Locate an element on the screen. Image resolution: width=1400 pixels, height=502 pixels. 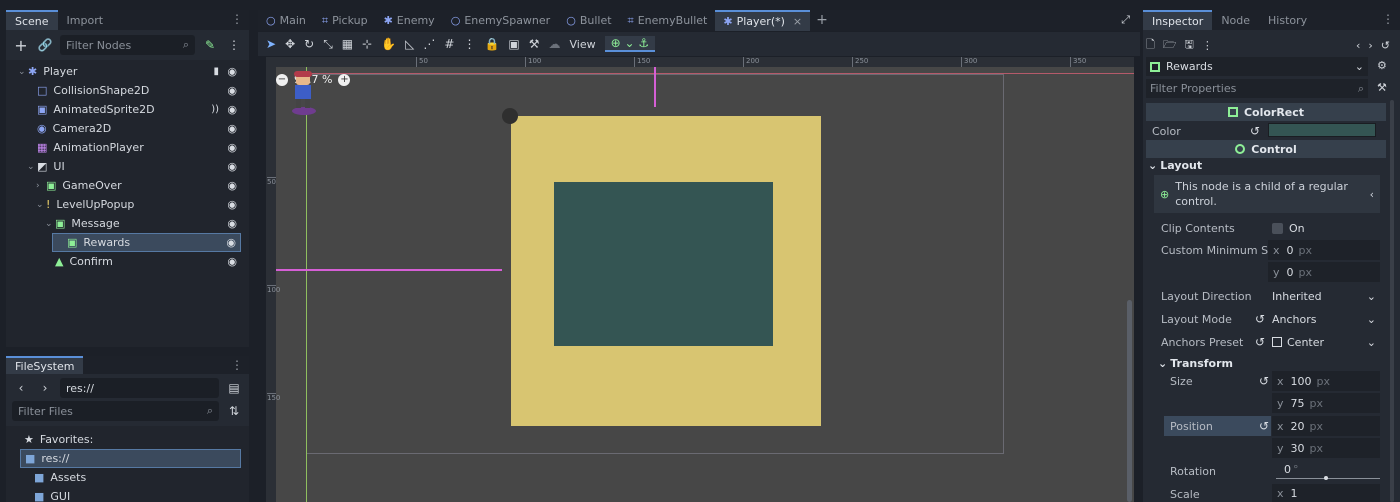
tree-node-player: ⌄ ✱ Player ◉ ▮ is located at coordinates (126, 71).